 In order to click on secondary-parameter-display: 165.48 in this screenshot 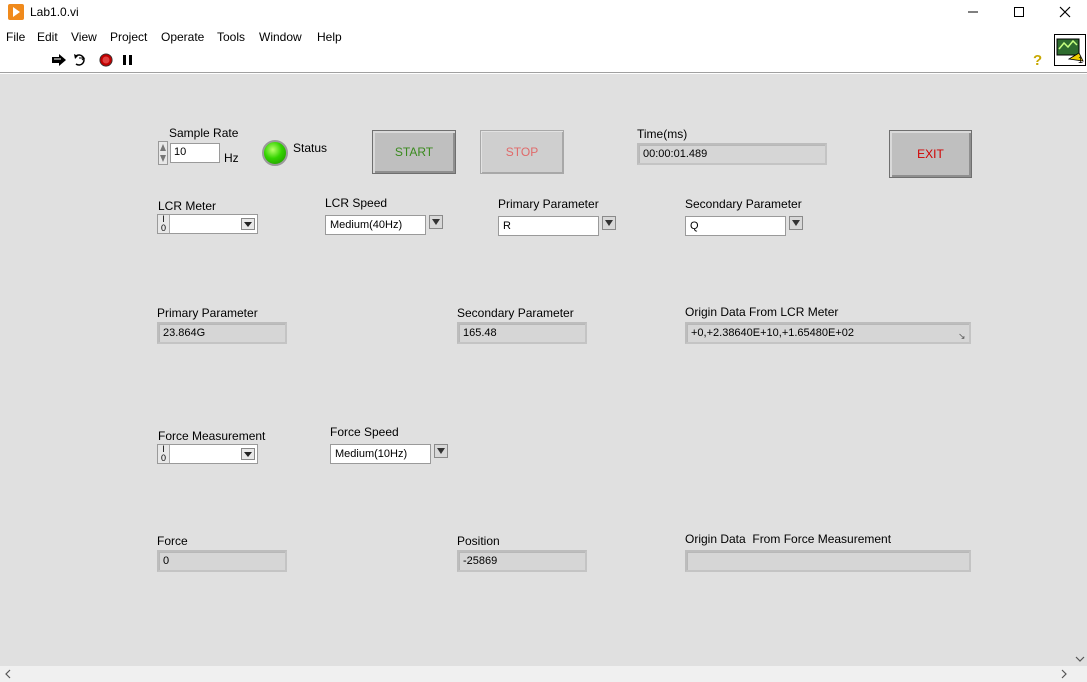, I will do `click(522, 333)`.